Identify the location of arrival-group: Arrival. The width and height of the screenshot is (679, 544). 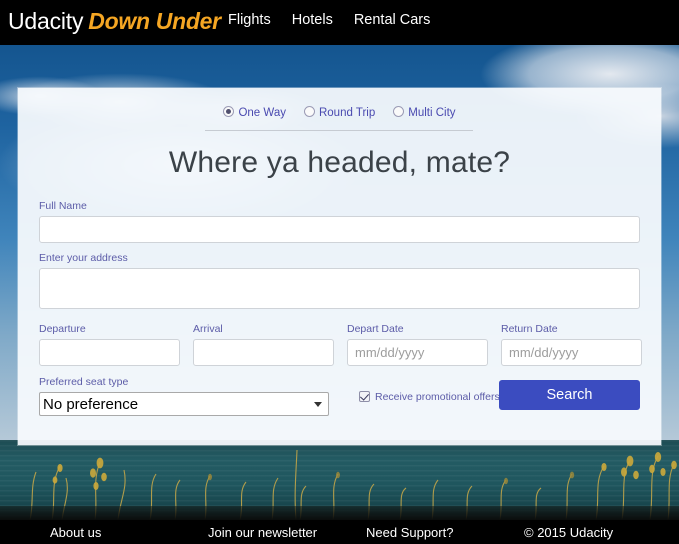
(263, 344).